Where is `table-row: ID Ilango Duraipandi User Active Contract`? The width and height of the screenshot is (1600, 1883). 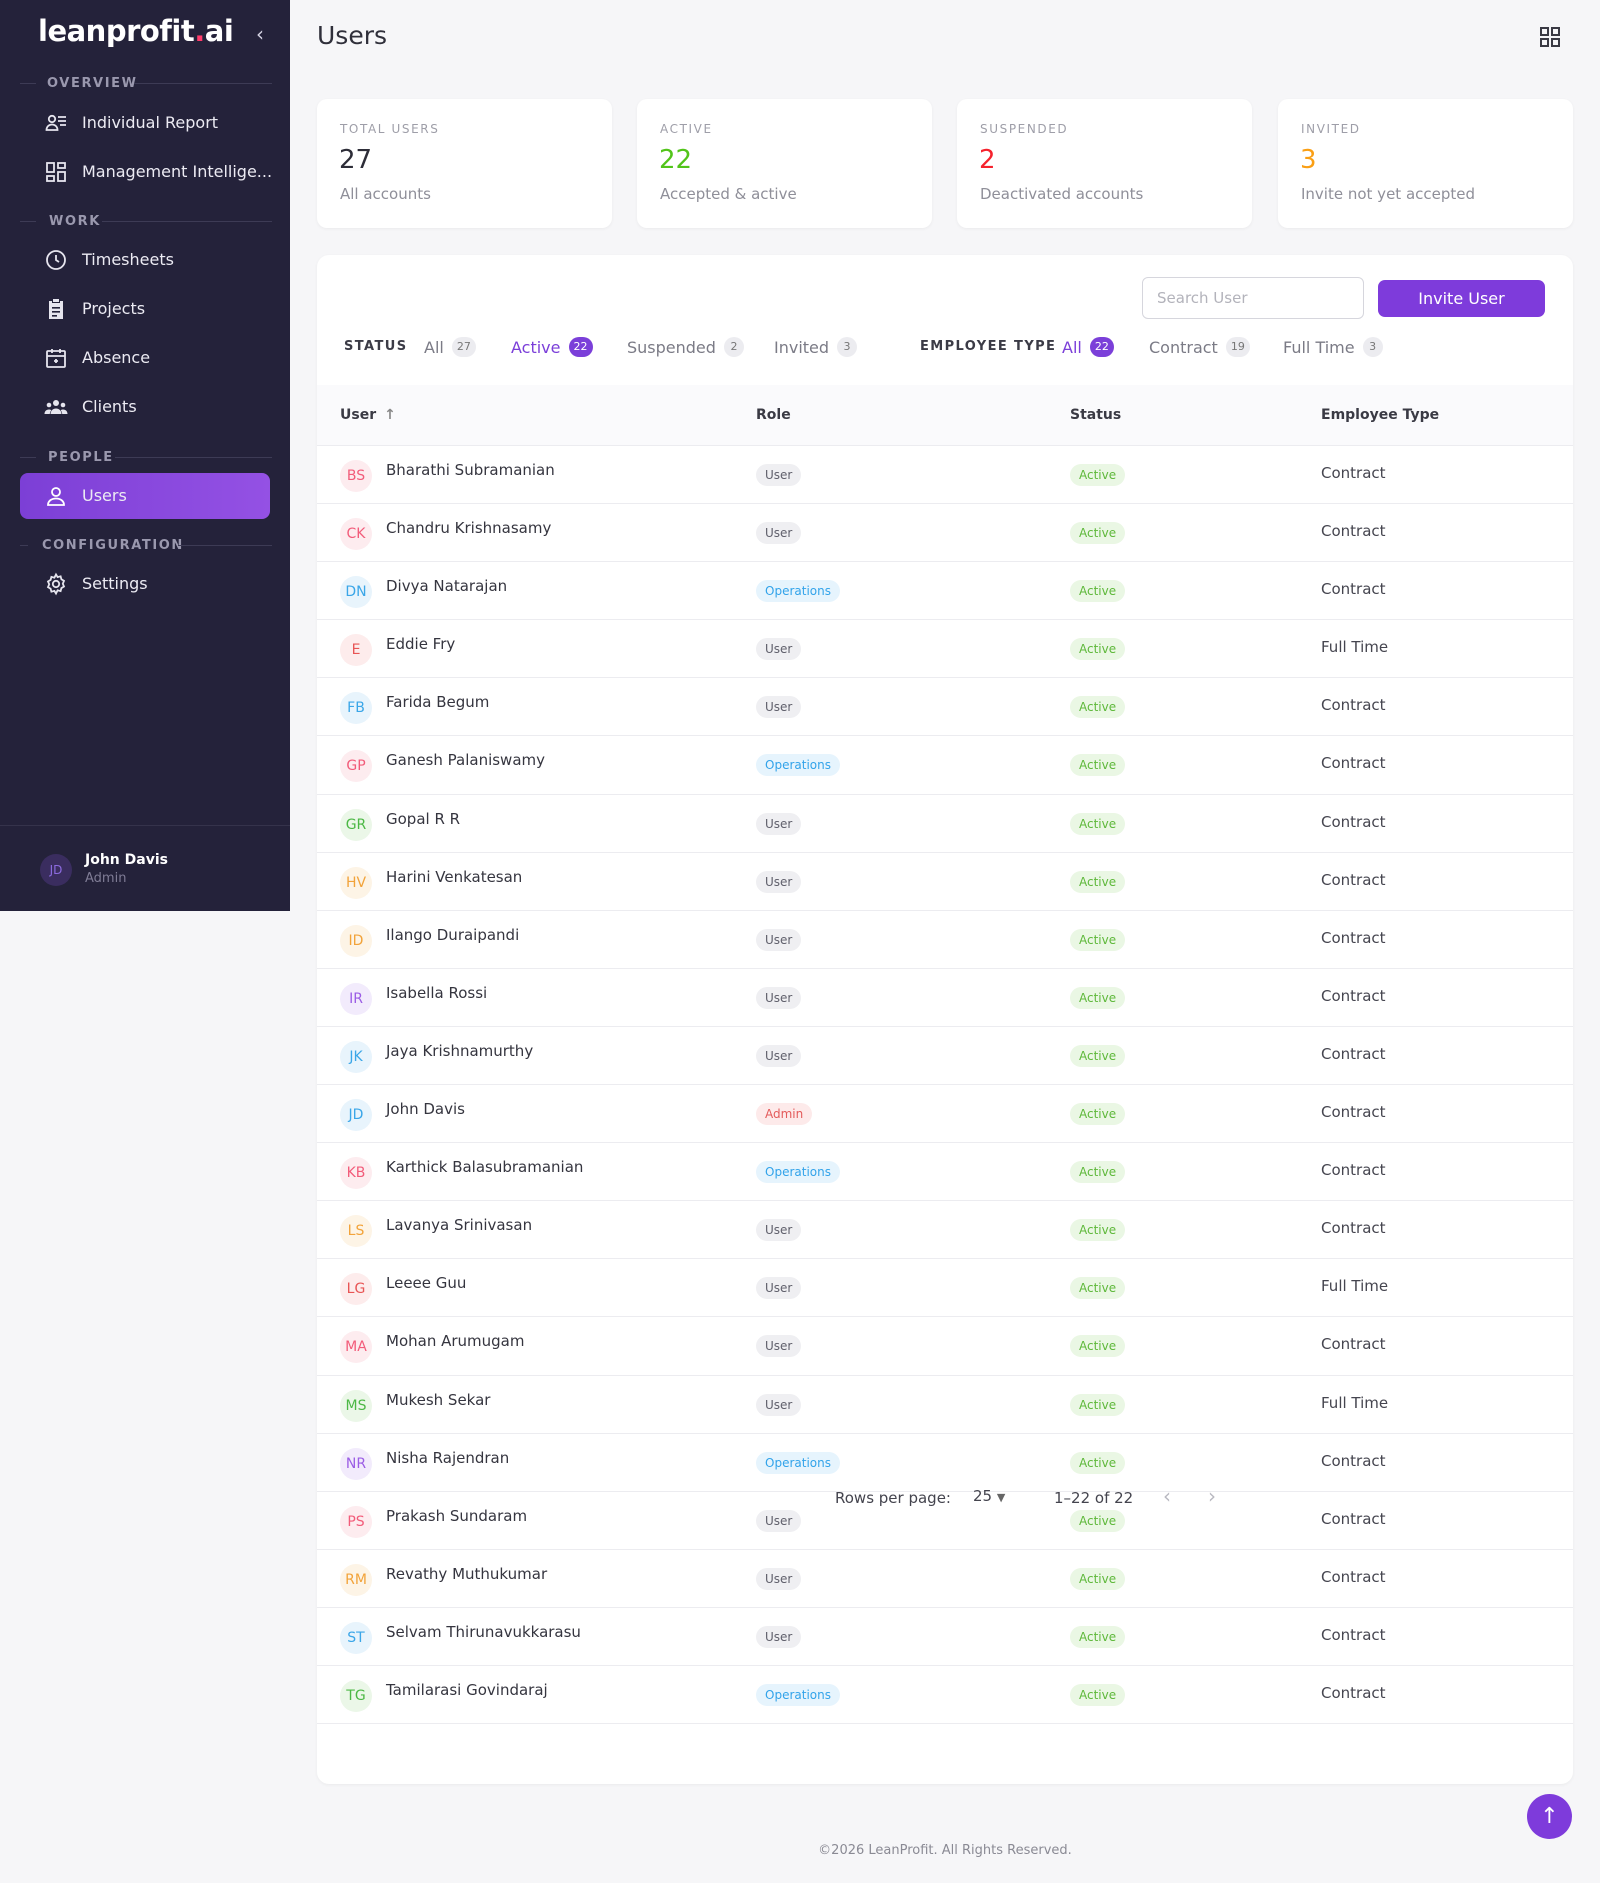 table-row: ID Ilango Duraipandi User Active Contract is located at coordinates (945, 940).